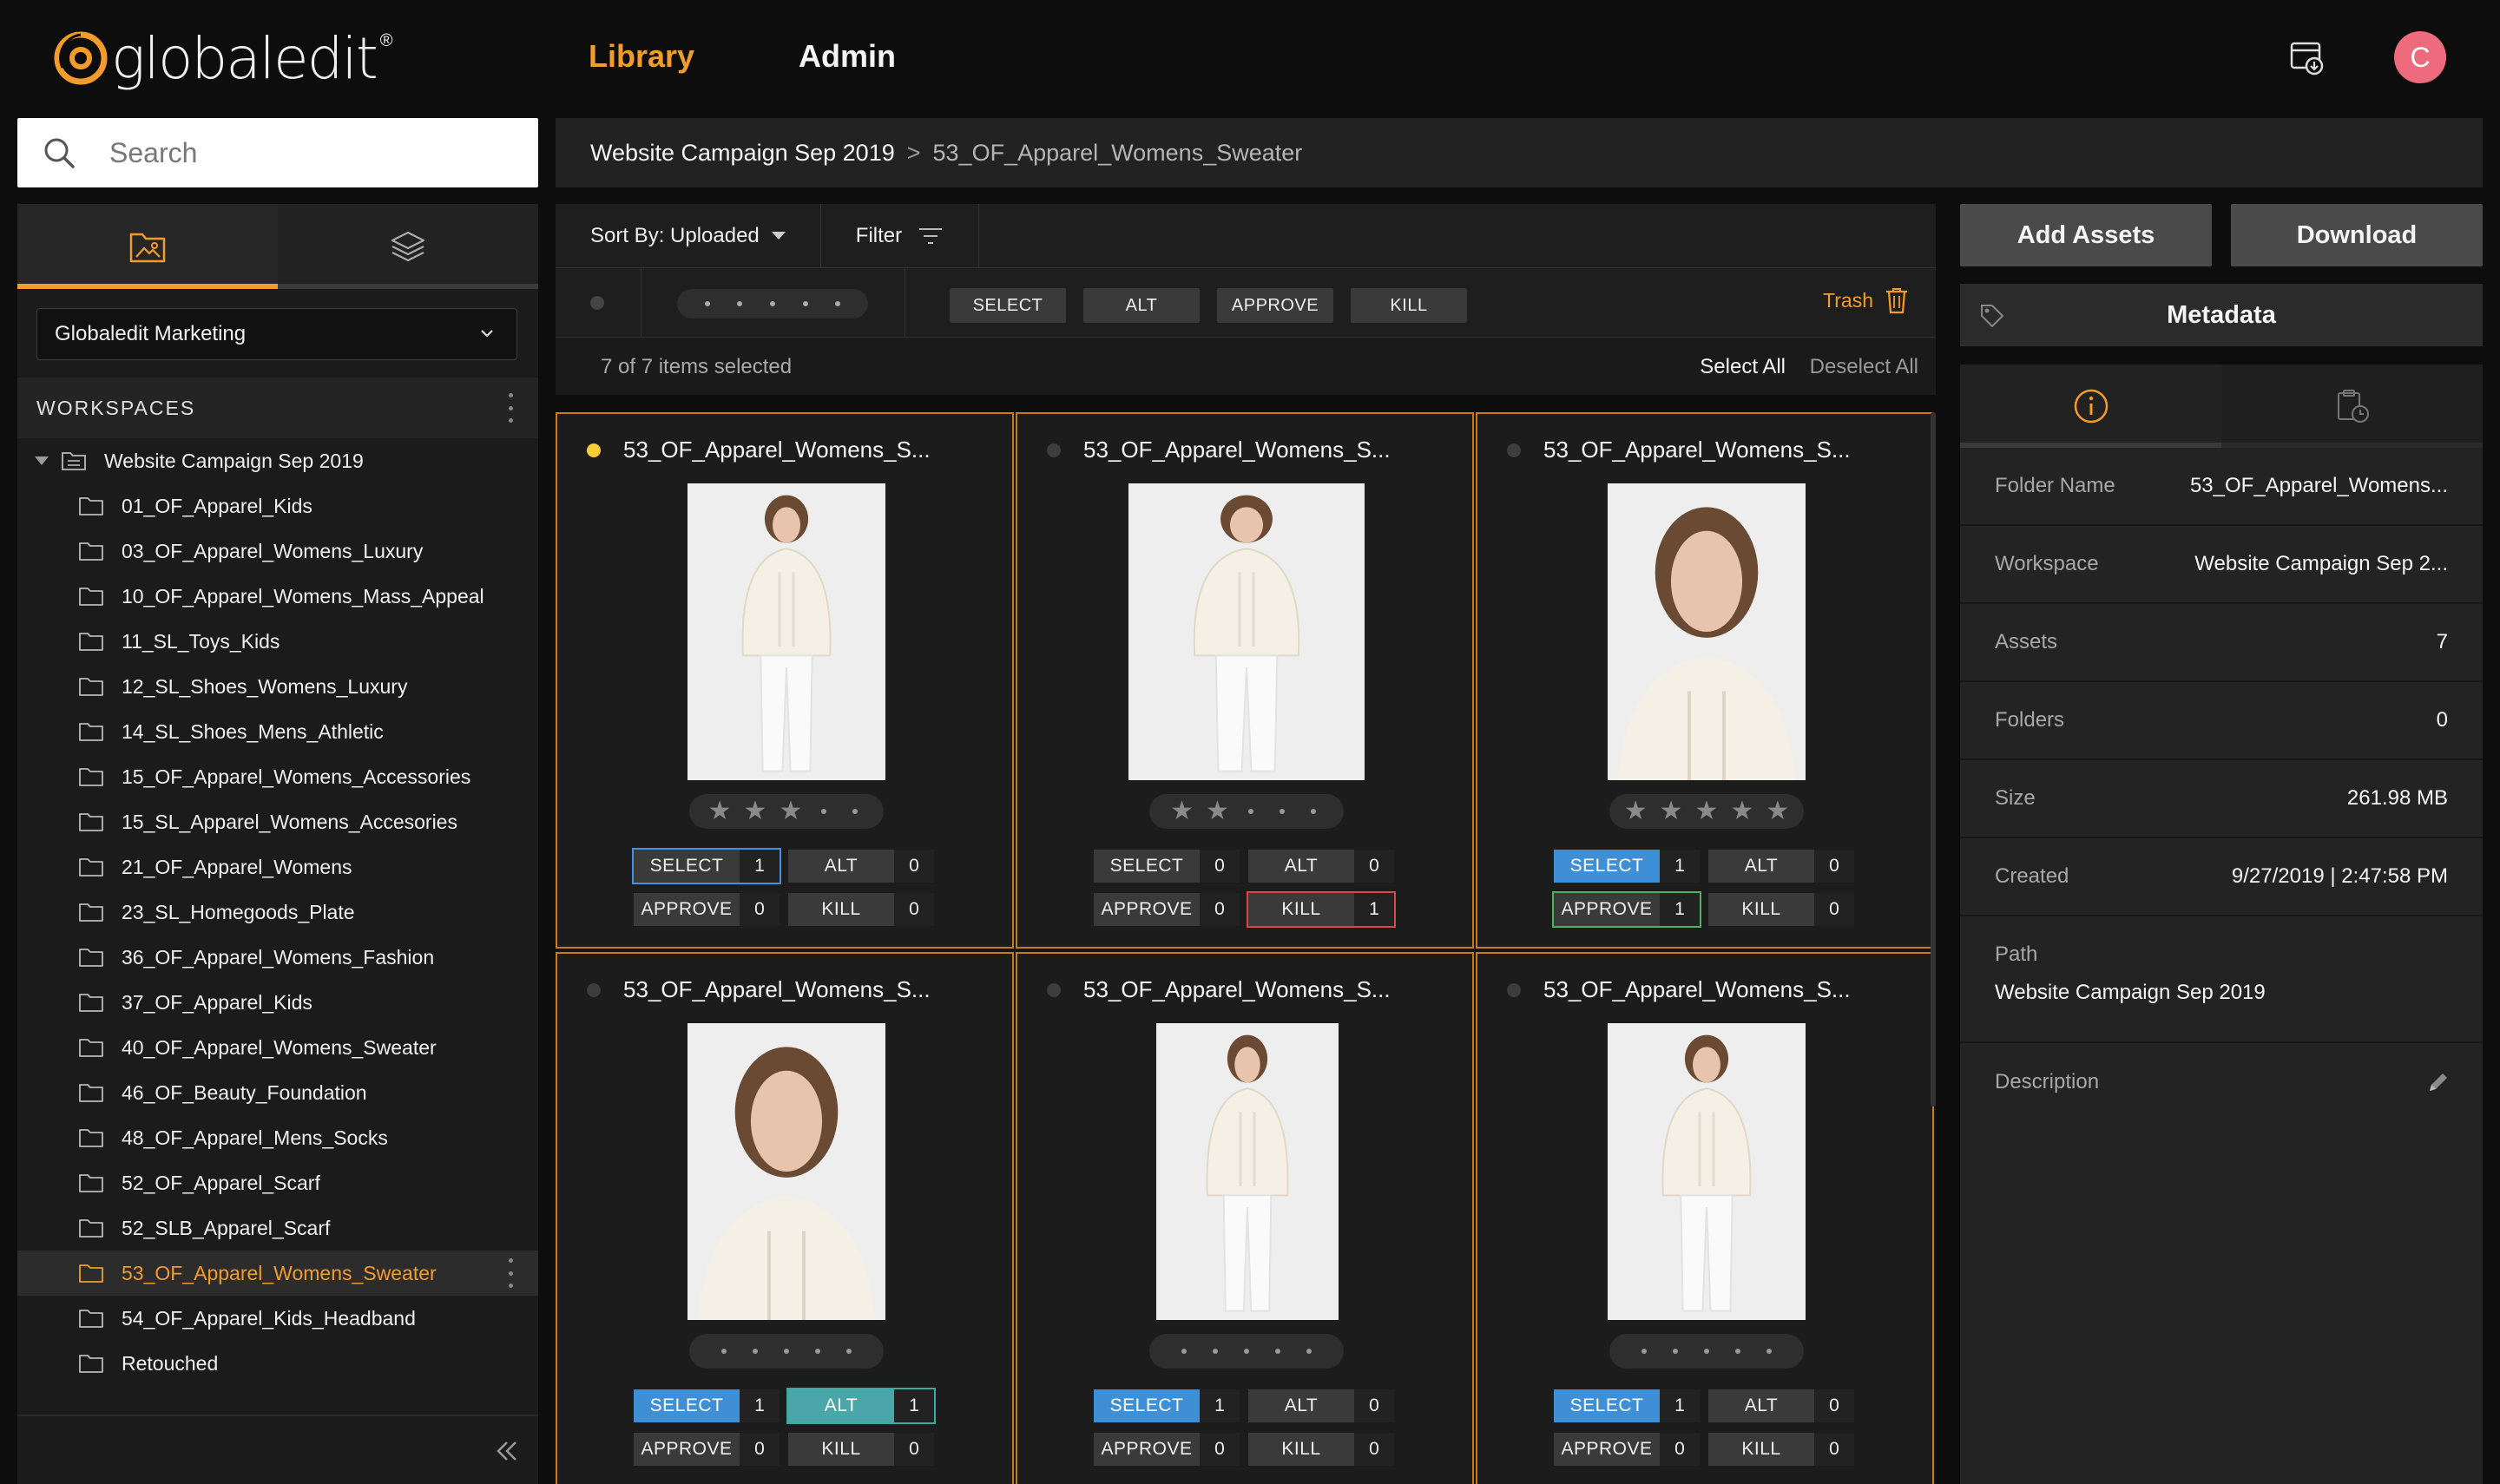 This screenshot has width=2500, height=1484. What do you see at coordinates (861, 1406) in the screenshot?
I see `vote-alt: ALT 1` at bounding box center [861, 1406].